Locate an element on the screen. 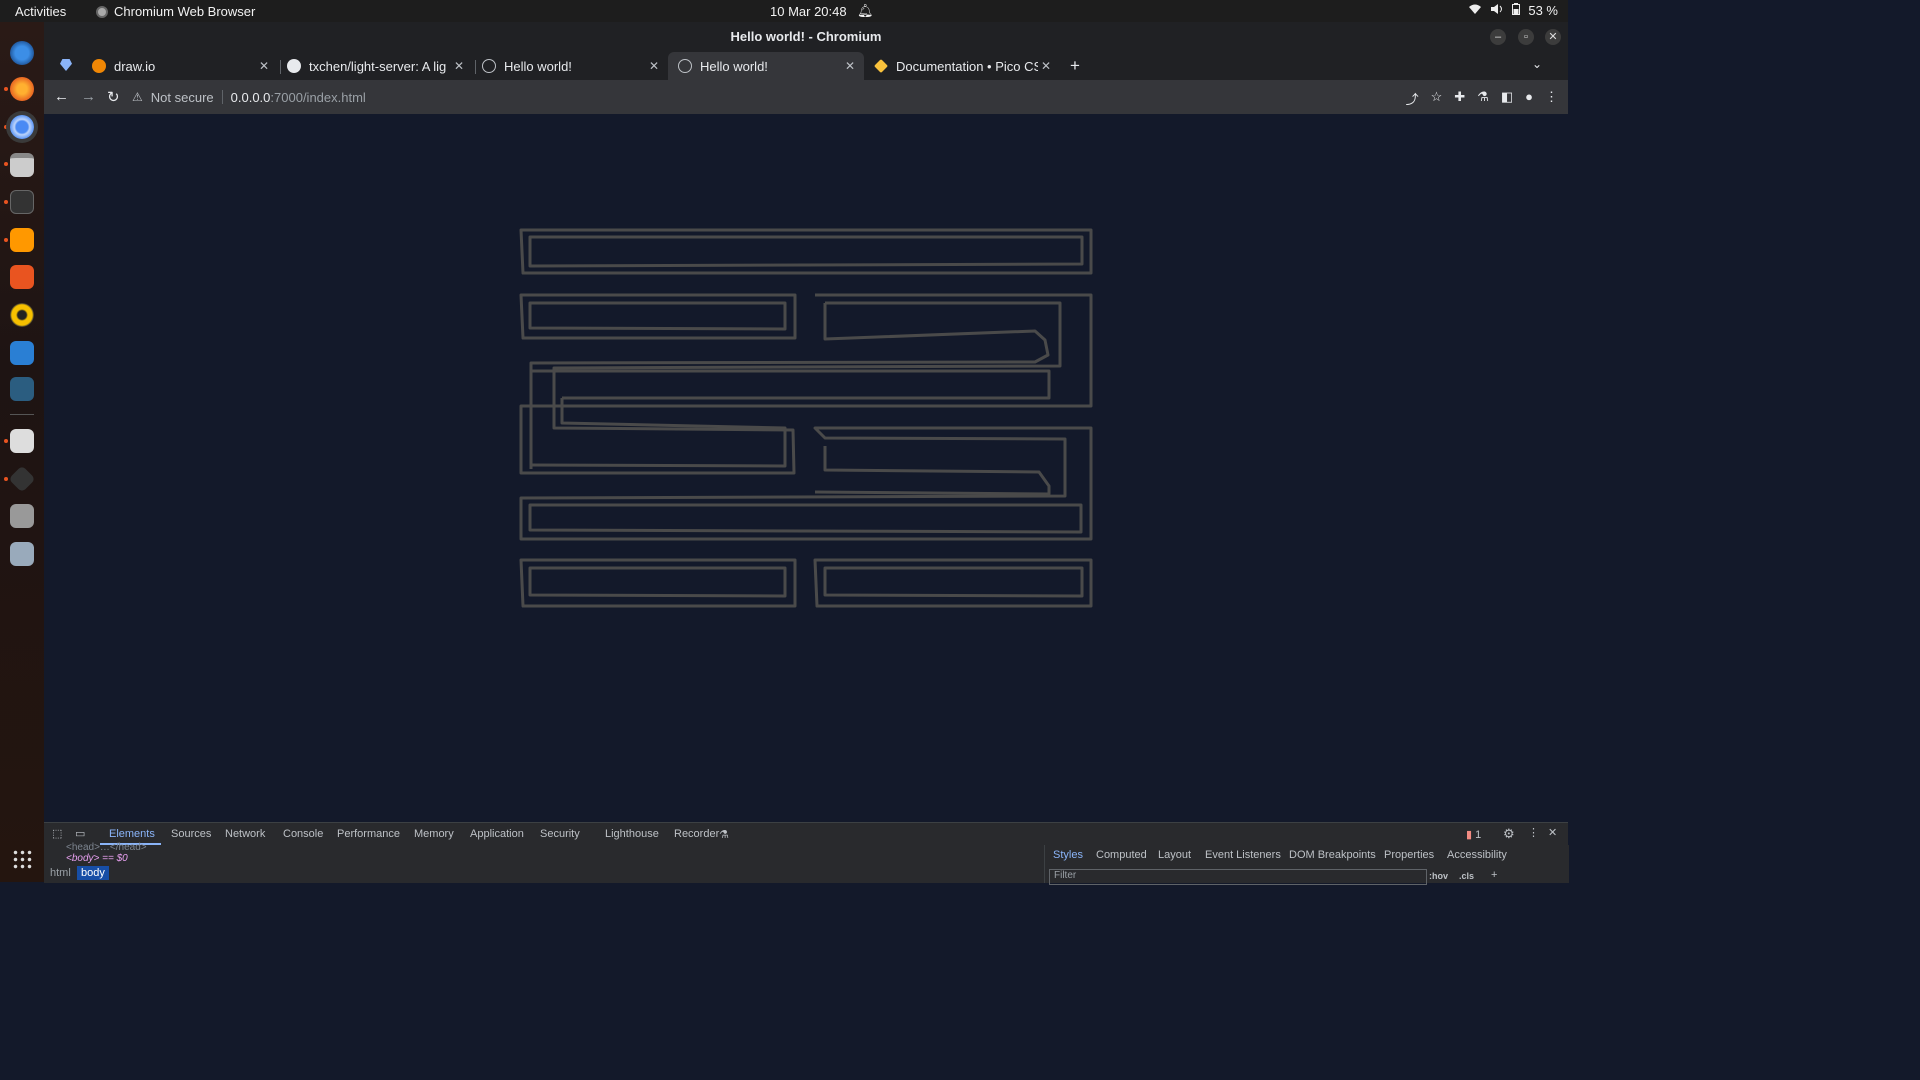 This screenshot has height=1080, width=1920. hov-toggle: :hov is located at coordinates (1438, 876).